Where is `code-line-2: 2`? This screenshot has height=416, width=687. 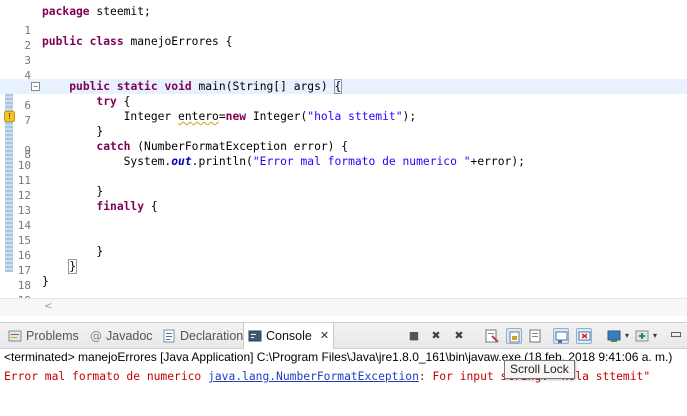
code-line-2: 2 is located at coordinates (343, 35).